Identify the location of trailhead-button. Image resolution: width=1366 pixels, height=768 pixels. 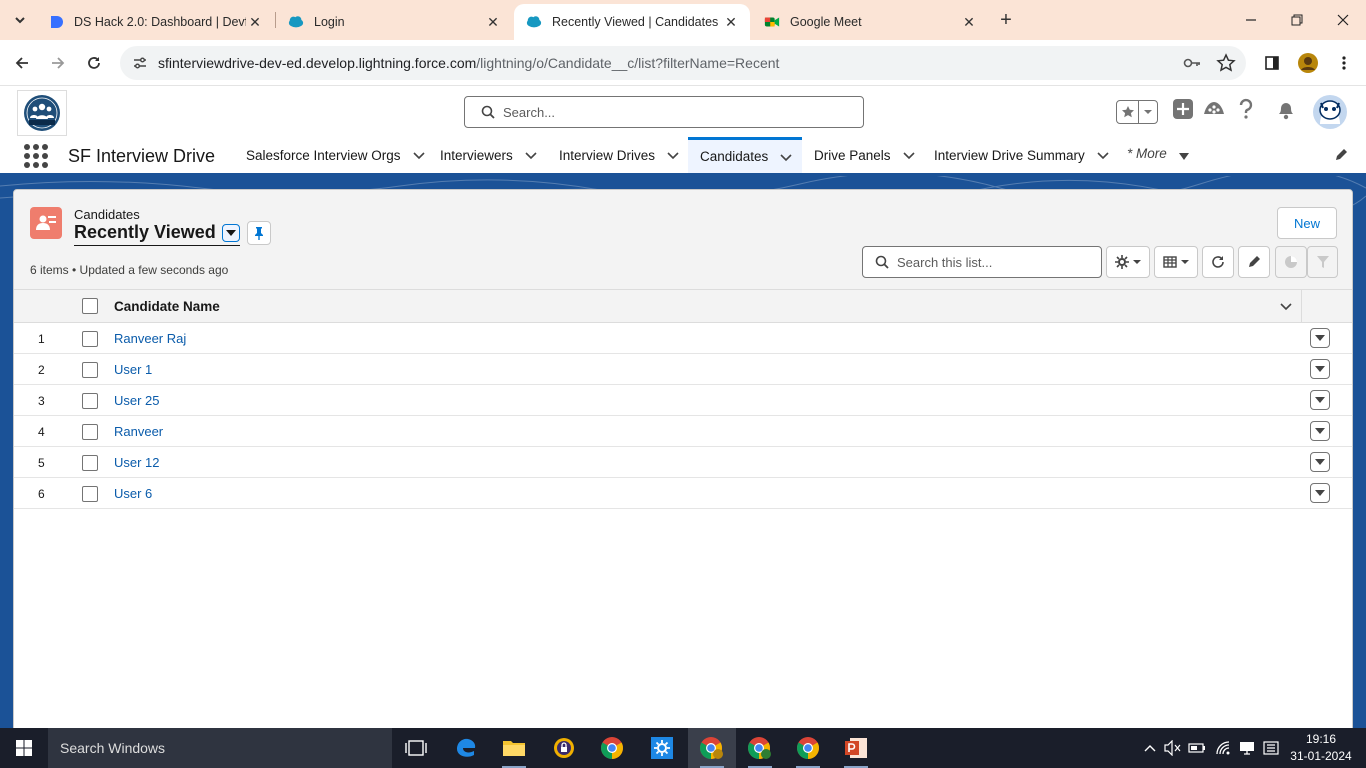
(1214, 109).